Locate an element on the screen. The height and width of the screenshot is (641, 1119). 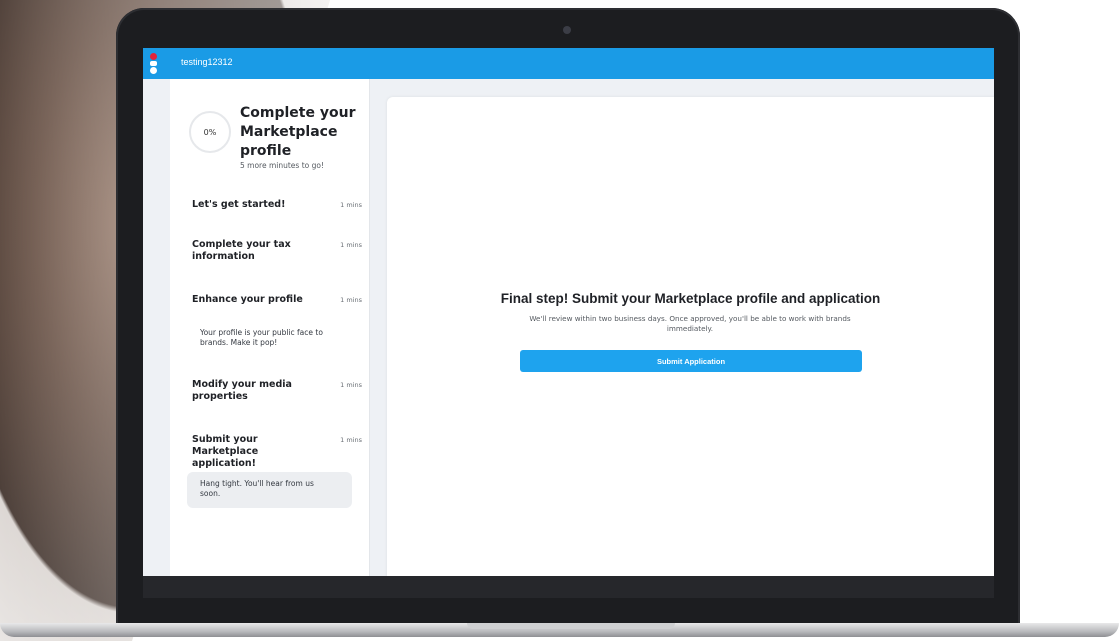
progress-ring: 0% is located at coordinates (210, 132).